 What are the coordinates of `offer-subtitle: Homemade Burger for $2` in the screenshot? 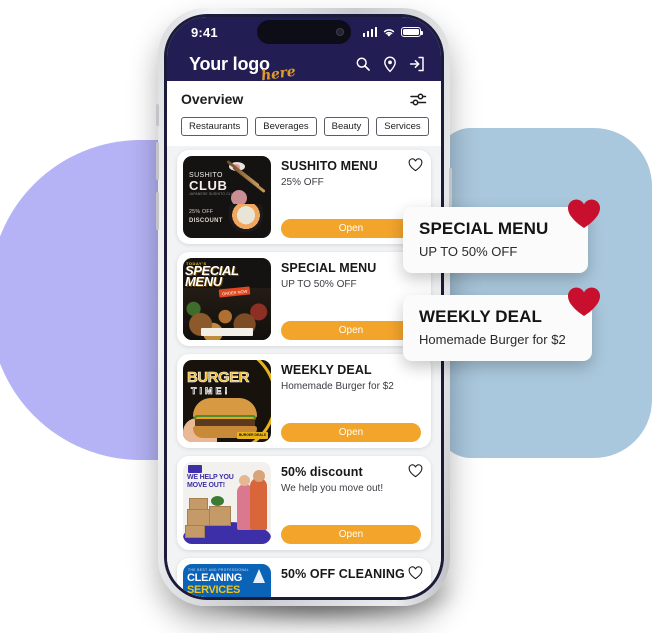 It's located at (337, 386).